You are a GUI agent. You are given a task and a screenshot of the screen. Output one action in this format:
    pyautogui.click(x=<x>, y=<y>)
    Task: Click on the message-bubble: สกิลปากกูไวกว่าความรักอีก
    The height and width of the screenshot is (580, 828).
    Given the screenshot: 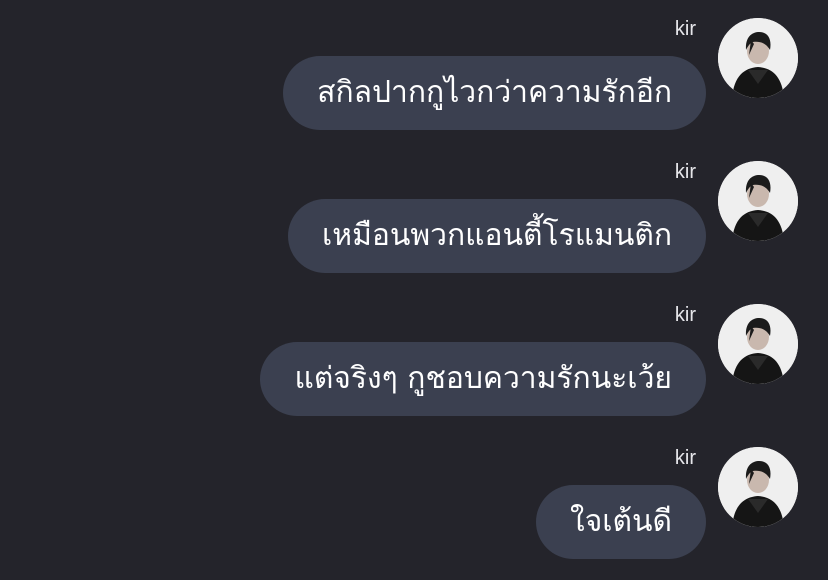 What is the action you would take?
    pyautogui.click(x=494, y=93)
    